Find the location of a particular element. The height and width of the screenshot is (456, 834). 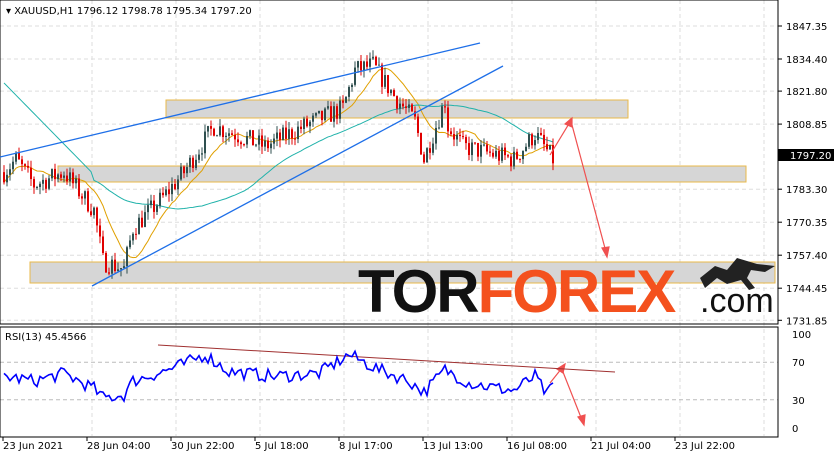

rsi-tick-label: 100 is located at coordinates (801, 335).